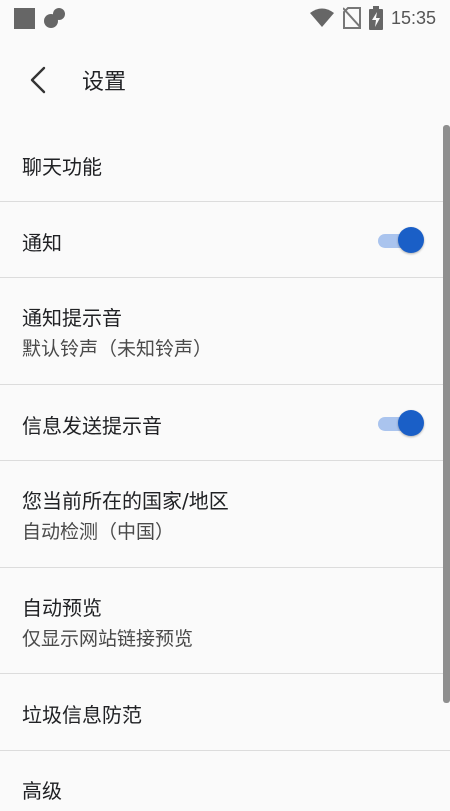 The width and height of the screenshot is (450, 811). I want to click on setting-message-send-sound: 信息发送提示音, so click(225, 423).